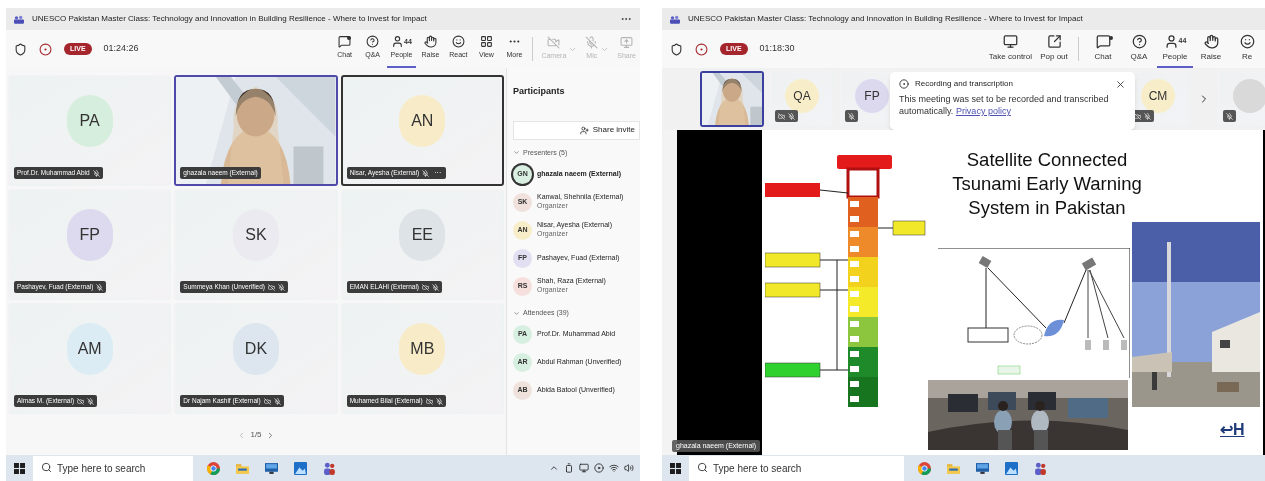  What do you see at coordinates (629, 468) in the screenshot?
I see `speaker-icon` at bounding box center [629, 468].